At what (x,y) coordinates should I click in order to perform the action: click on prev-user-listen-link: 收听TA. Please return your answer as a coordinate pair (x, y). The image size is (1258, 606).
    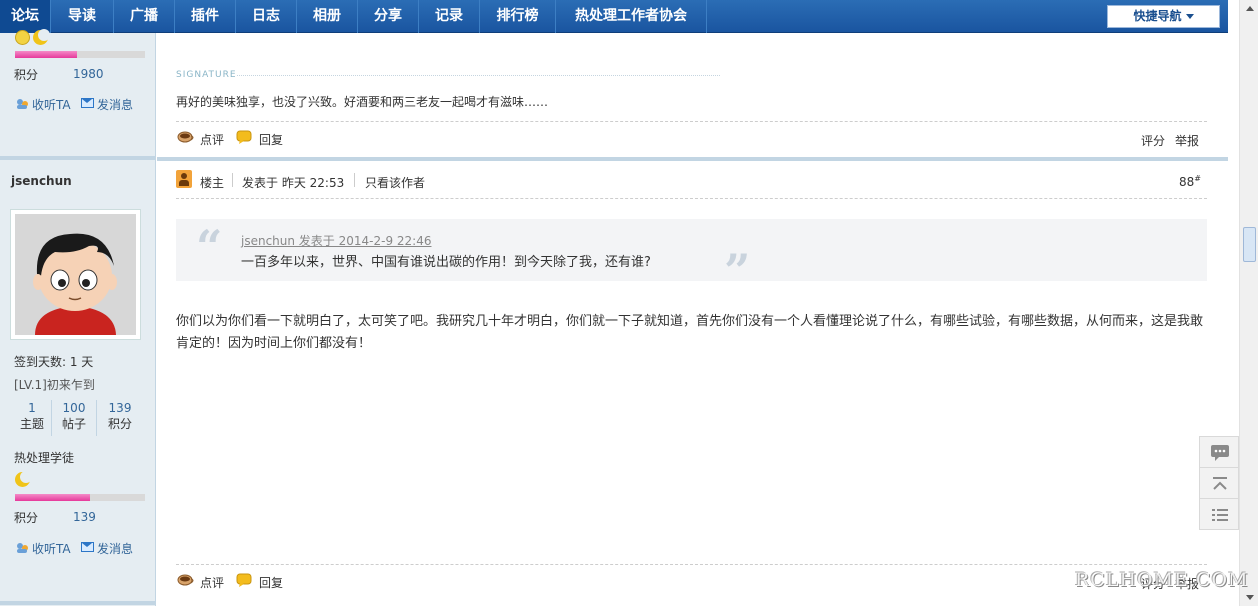
    Looking at the image, I should click on (51, 104).